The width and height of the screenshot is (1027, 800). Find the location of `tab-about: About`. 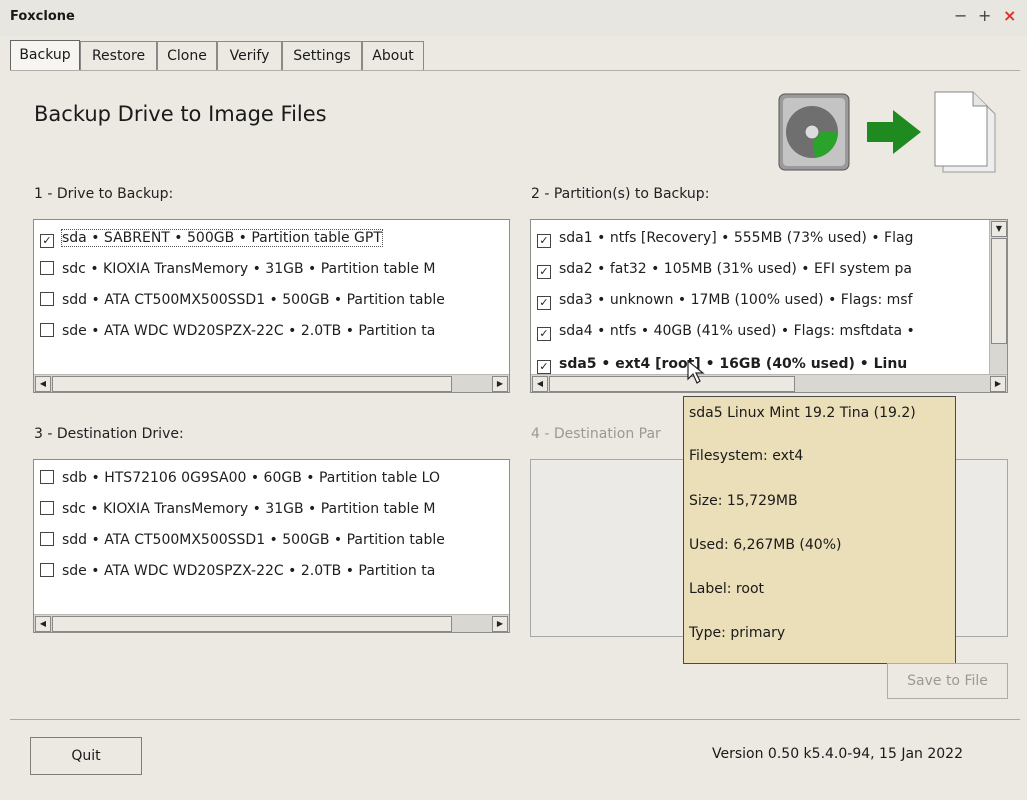

tab-about: About is located at coordinates (393, 55).